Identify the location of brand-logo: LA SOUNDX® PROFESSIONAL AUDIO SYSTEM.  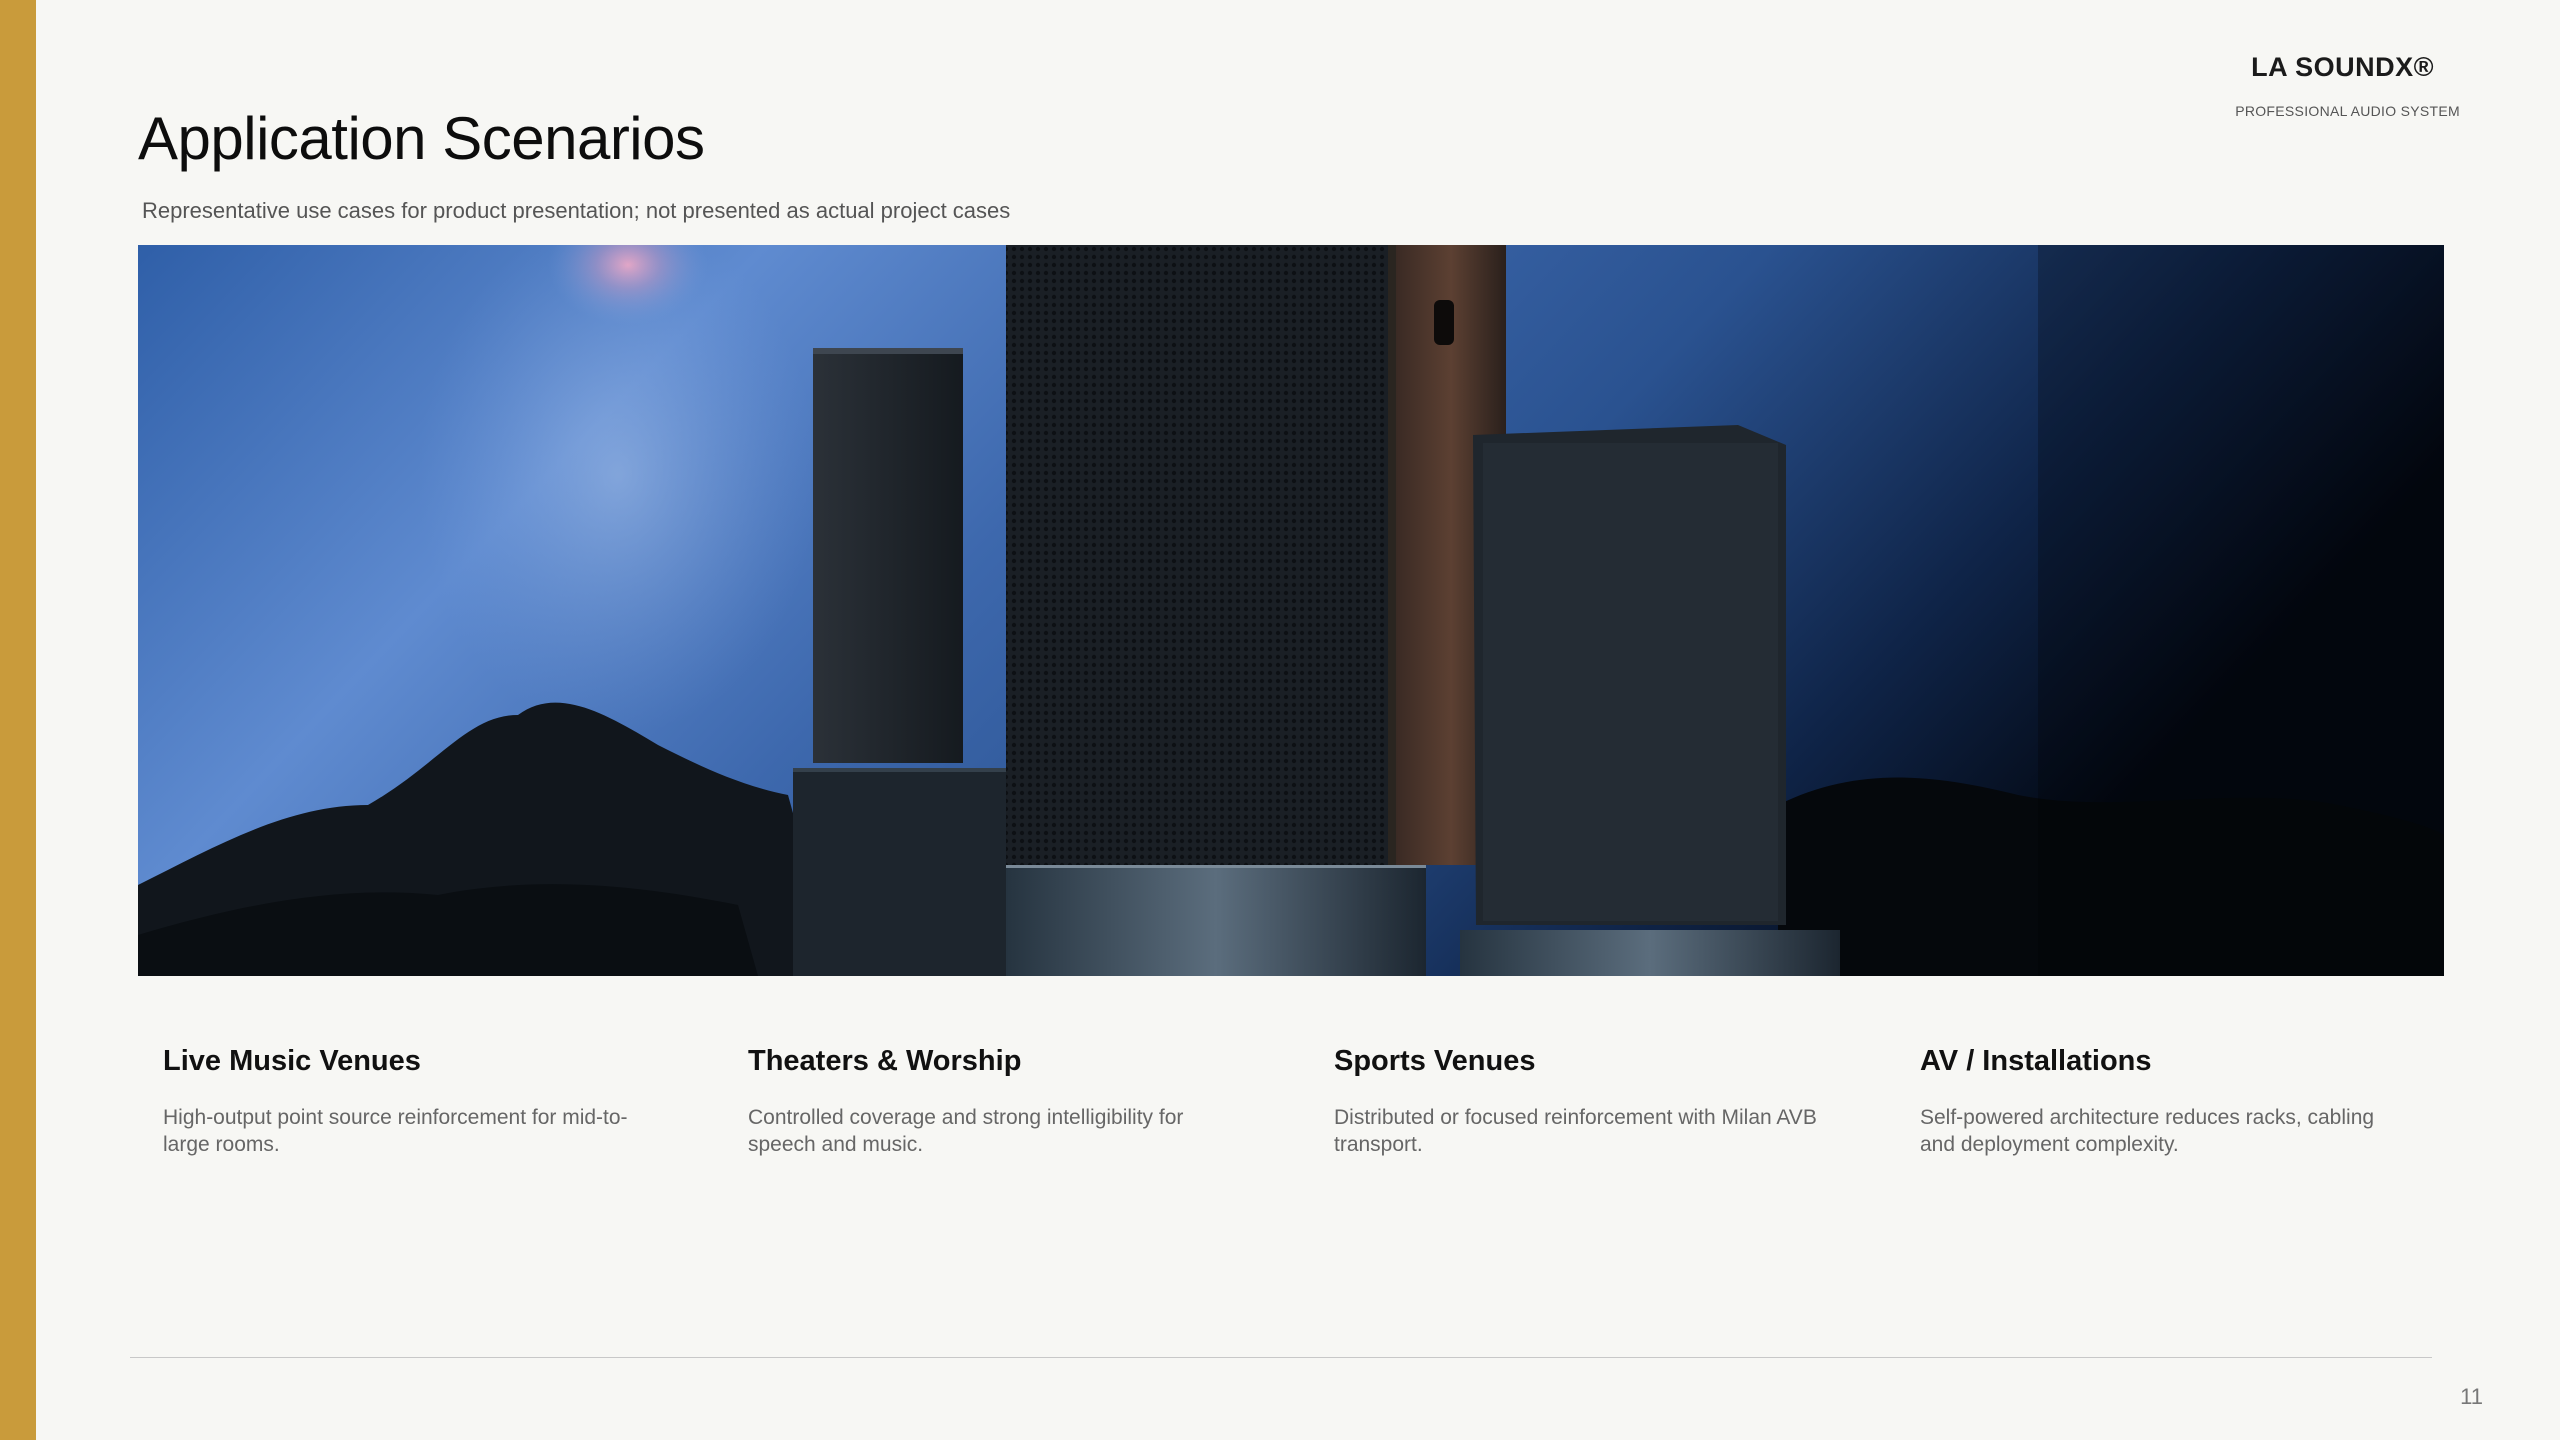
(2320, 85).